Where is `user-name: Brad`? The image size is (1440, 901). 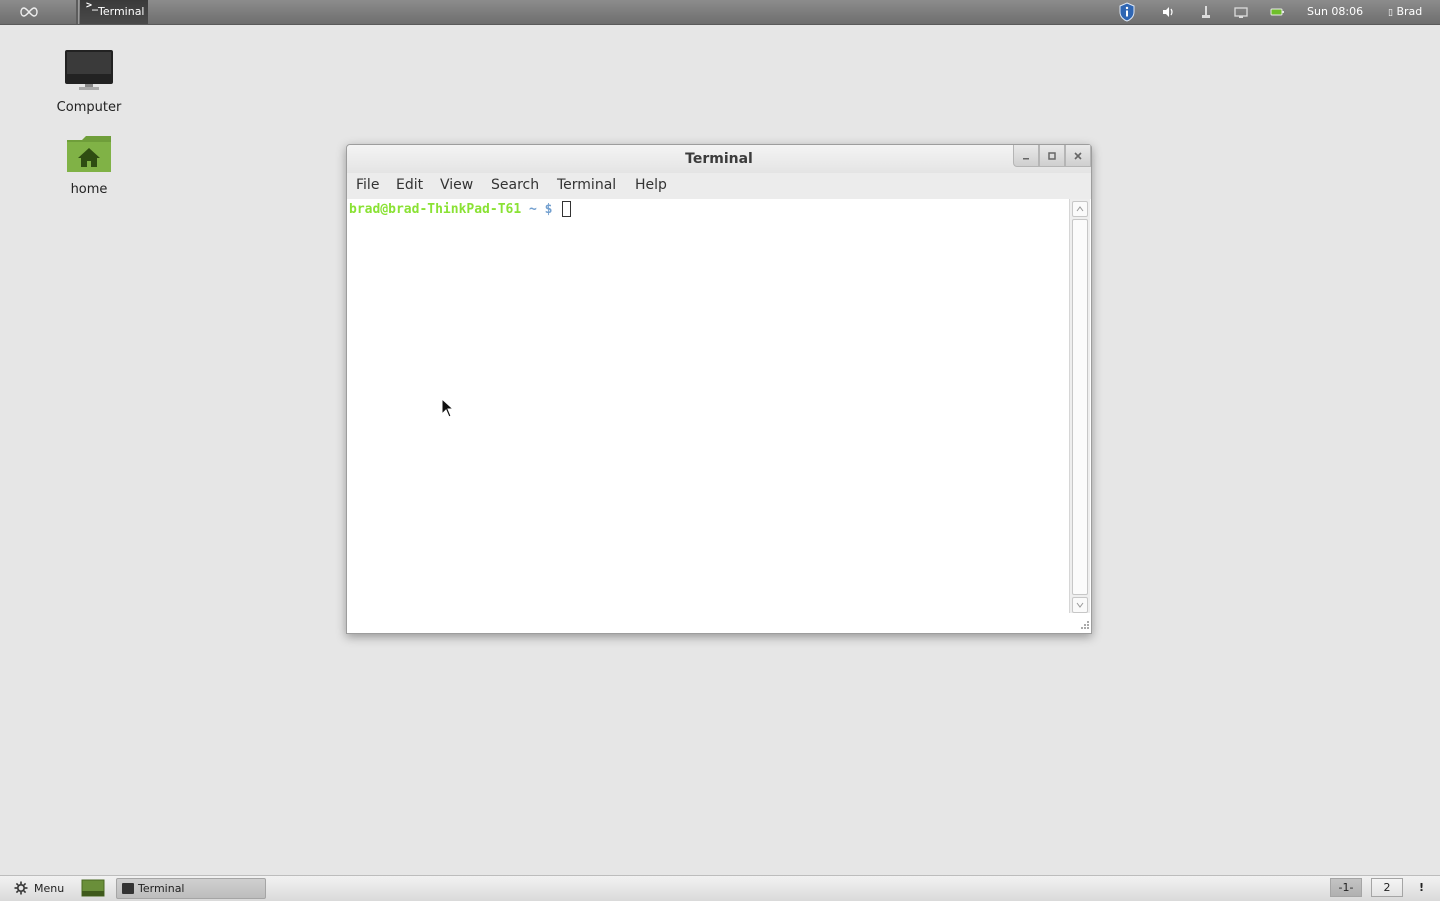
user-name: Brad is located at coordinates (1409, 11).